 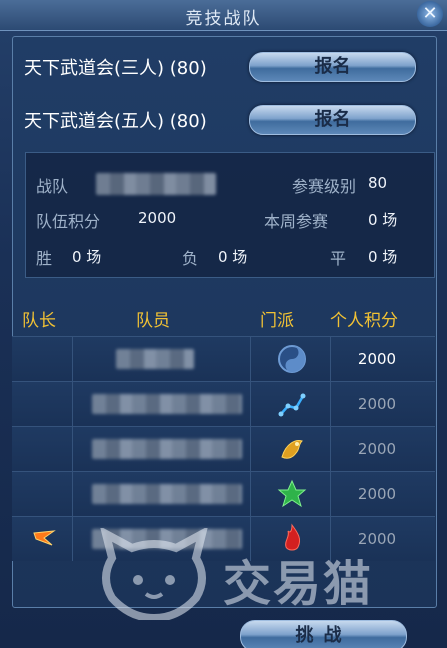 What do you see at coordinates (154, 574) in the screenshot?
I see `cat-logo-icon` at bounding box center [154, 574].